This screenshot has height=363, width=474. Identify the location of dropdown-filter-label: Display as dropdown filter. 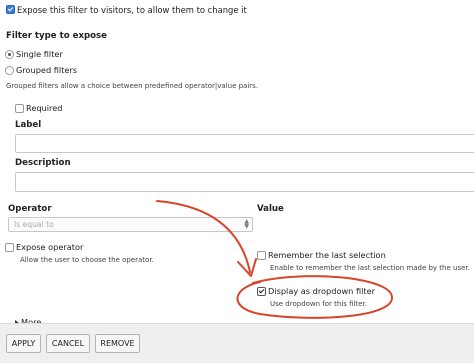
(321, 291).